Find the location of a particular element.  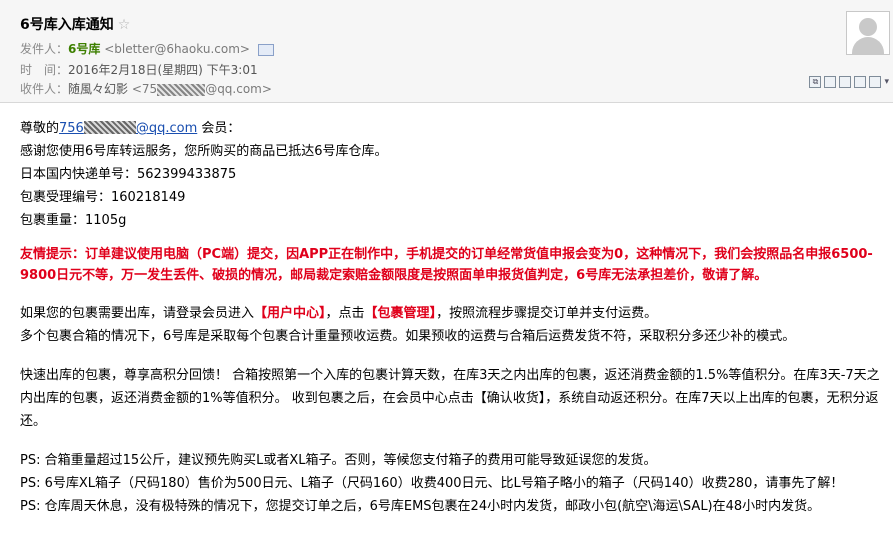

mail-subject: 6号库入库通知 ☆ is located at coordinates (75, 24).